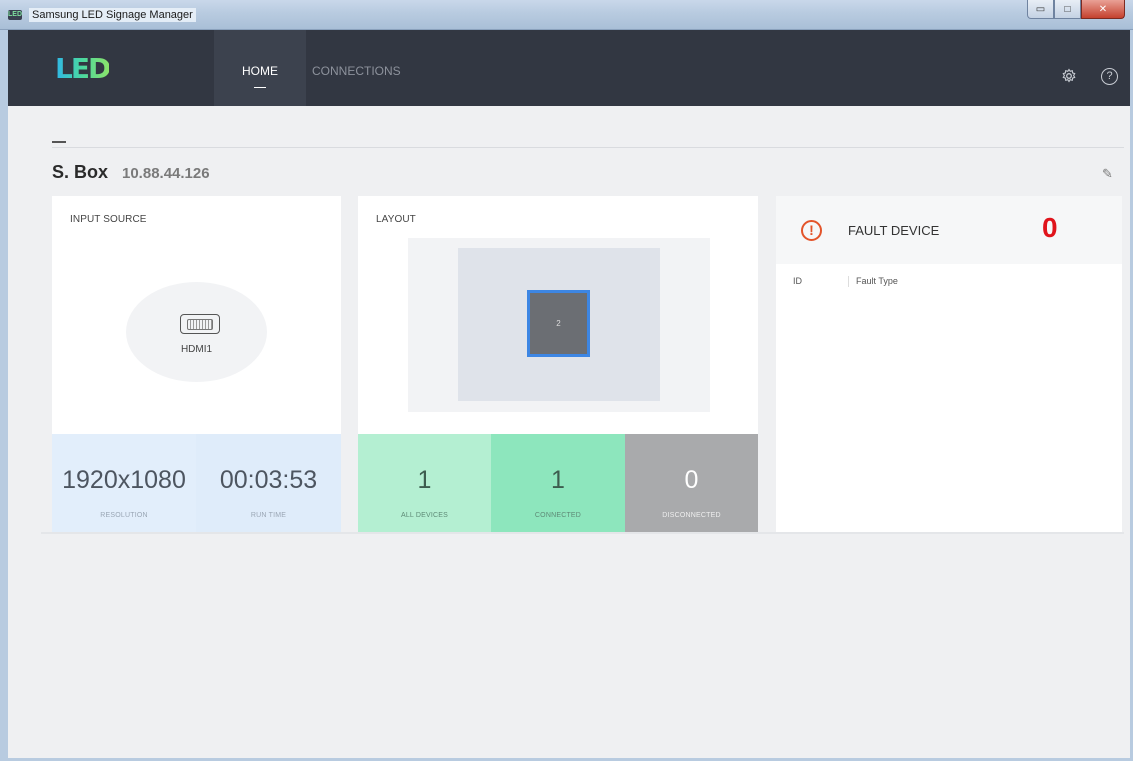 The height and width of the screenshot is (761, 1133). Describe the element at coordinates (569, 68) in the screenshot. I see `app-header: LED HOME CONNECTIONS ?` at that location.